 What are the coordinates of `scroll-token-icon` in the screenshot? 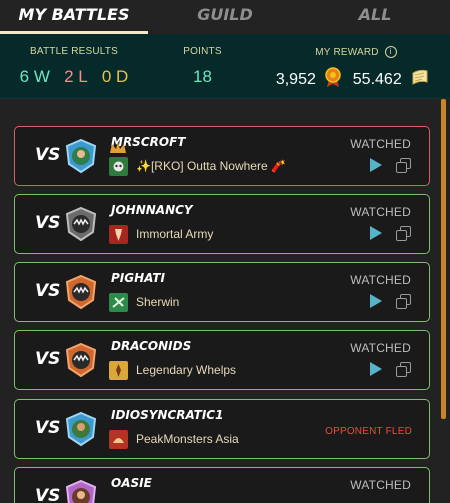 It's located at (420, 77).